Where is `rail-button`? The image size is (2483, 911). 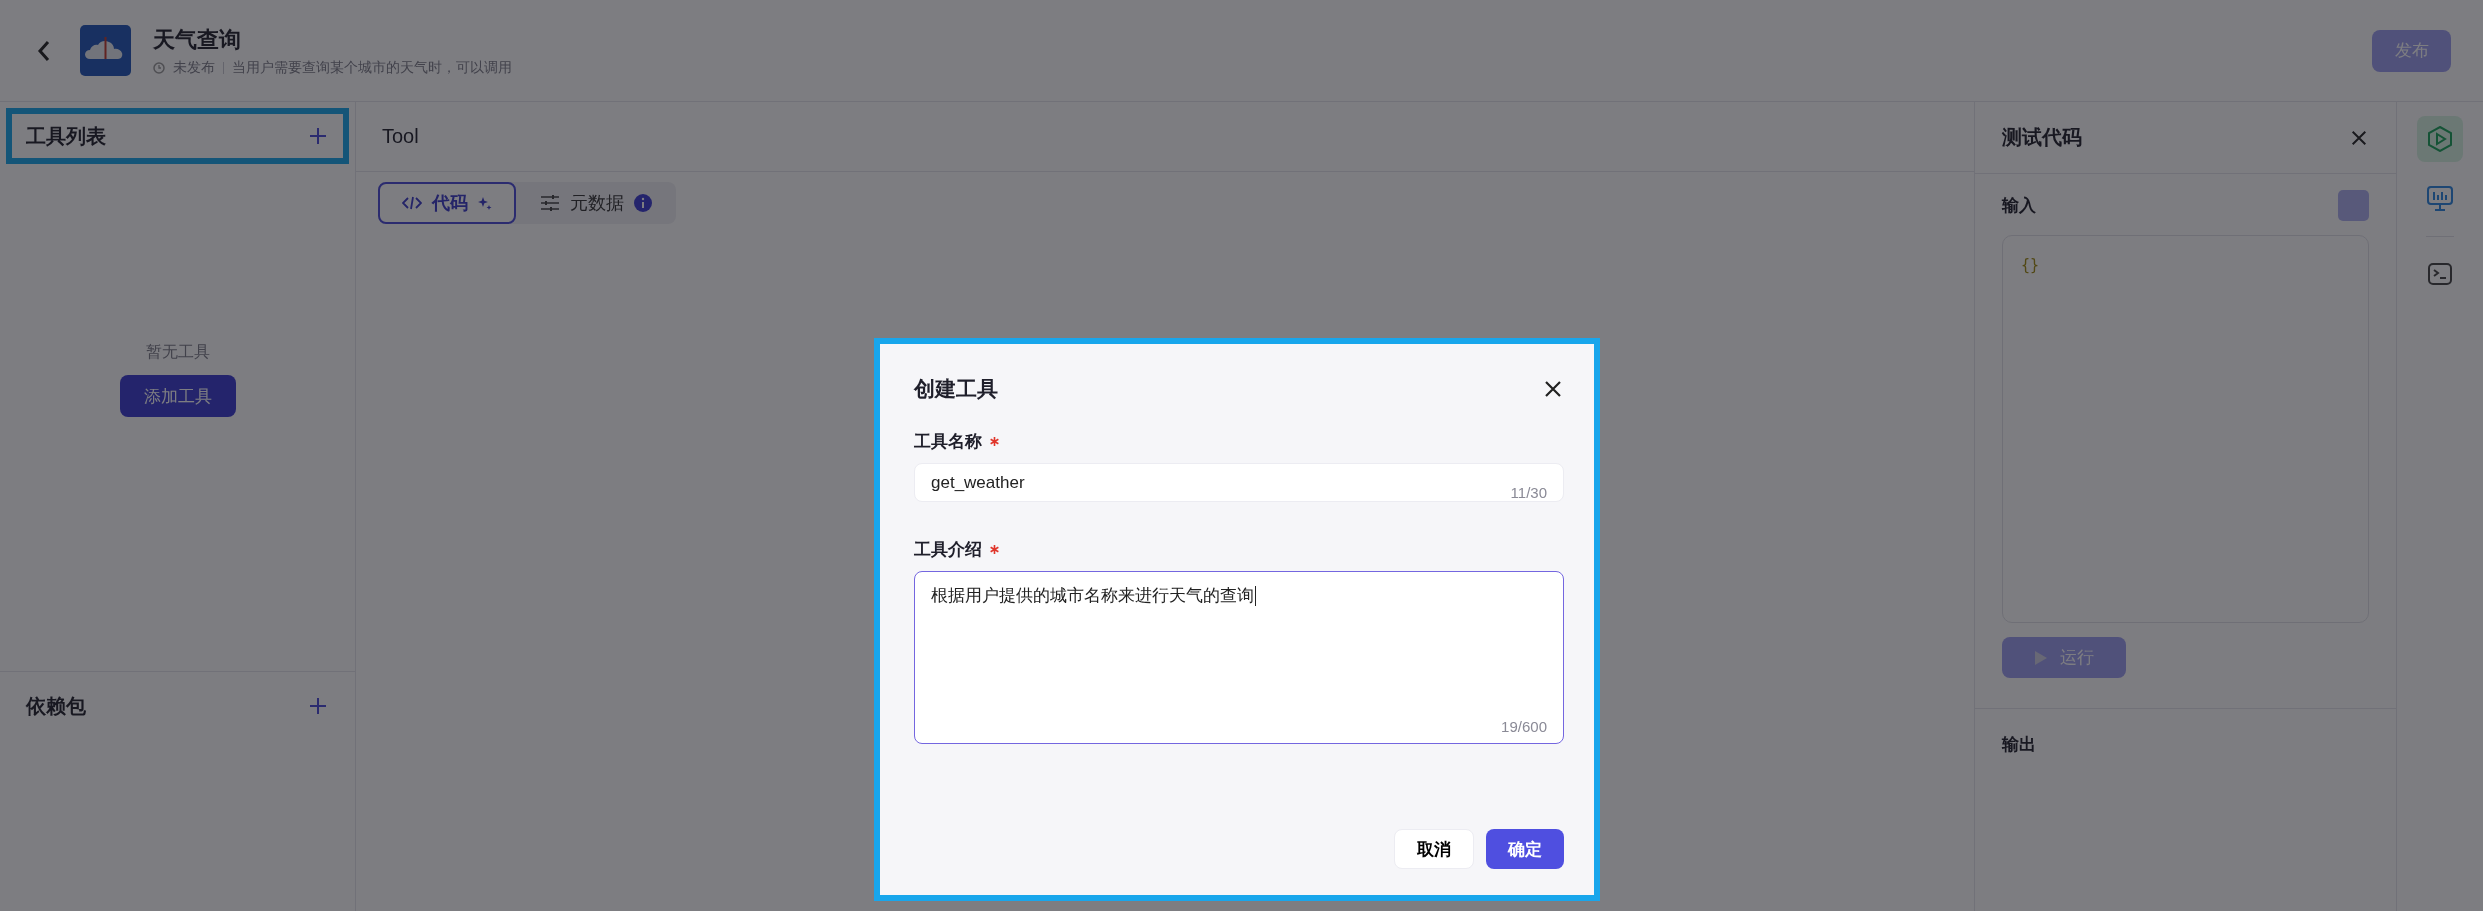 rail-button is located at coordinates (2440, 139).